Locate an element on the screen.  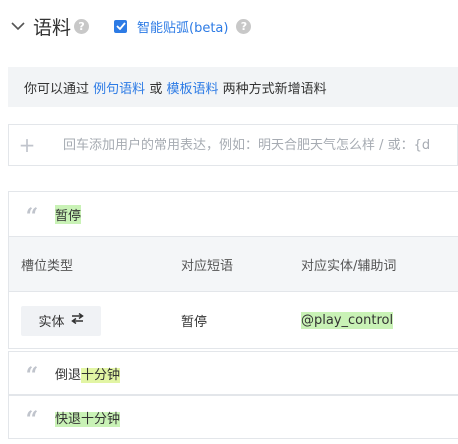
table-row: 实体 暂停 @play_control is located at coordinates (233, 320).